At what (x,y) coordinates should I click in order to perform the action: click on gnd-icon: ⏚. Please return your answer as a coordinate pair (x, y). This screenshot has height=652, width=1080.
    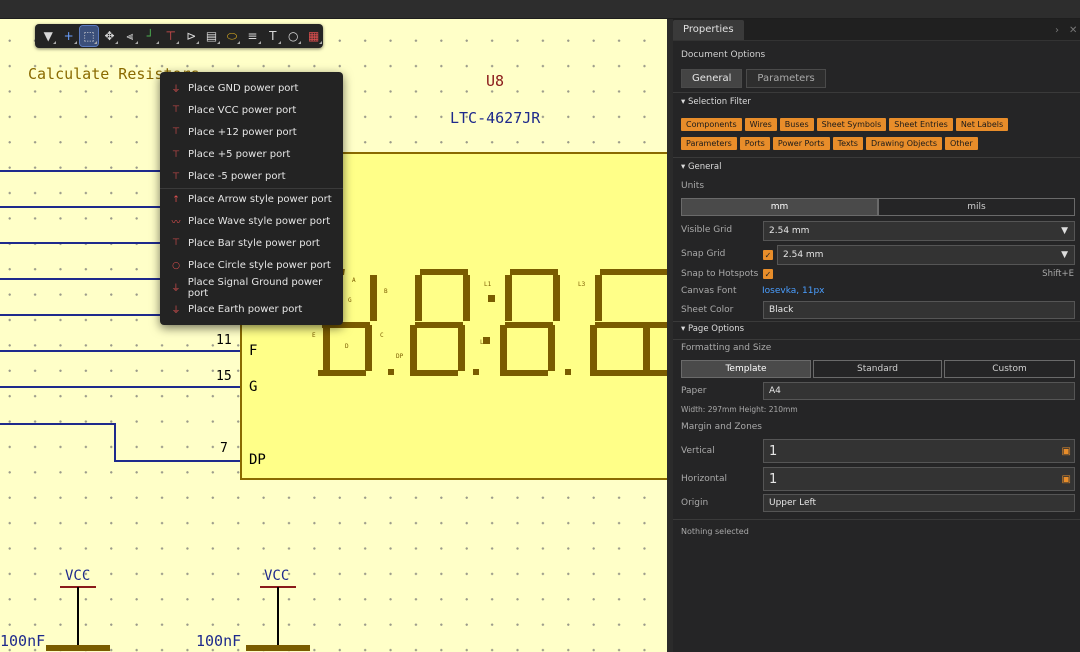
    Looking at the image, I should click on (176, 89).